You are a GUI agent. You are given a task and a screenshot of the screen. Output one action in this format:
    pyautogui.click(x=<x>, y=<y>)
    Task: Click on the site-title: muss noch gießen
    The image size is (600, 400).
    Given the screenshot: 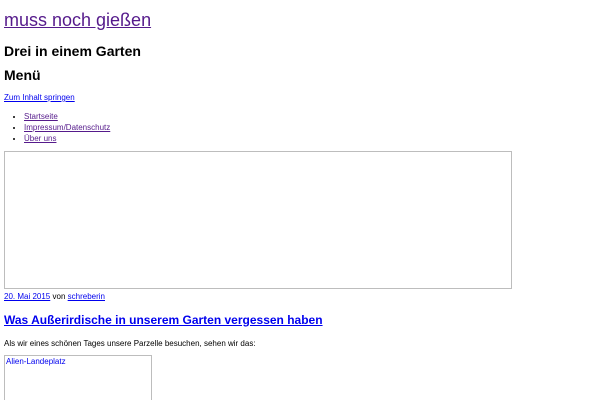 What is the action you would take?
    pyautogui.click(x=77, y=20)
    